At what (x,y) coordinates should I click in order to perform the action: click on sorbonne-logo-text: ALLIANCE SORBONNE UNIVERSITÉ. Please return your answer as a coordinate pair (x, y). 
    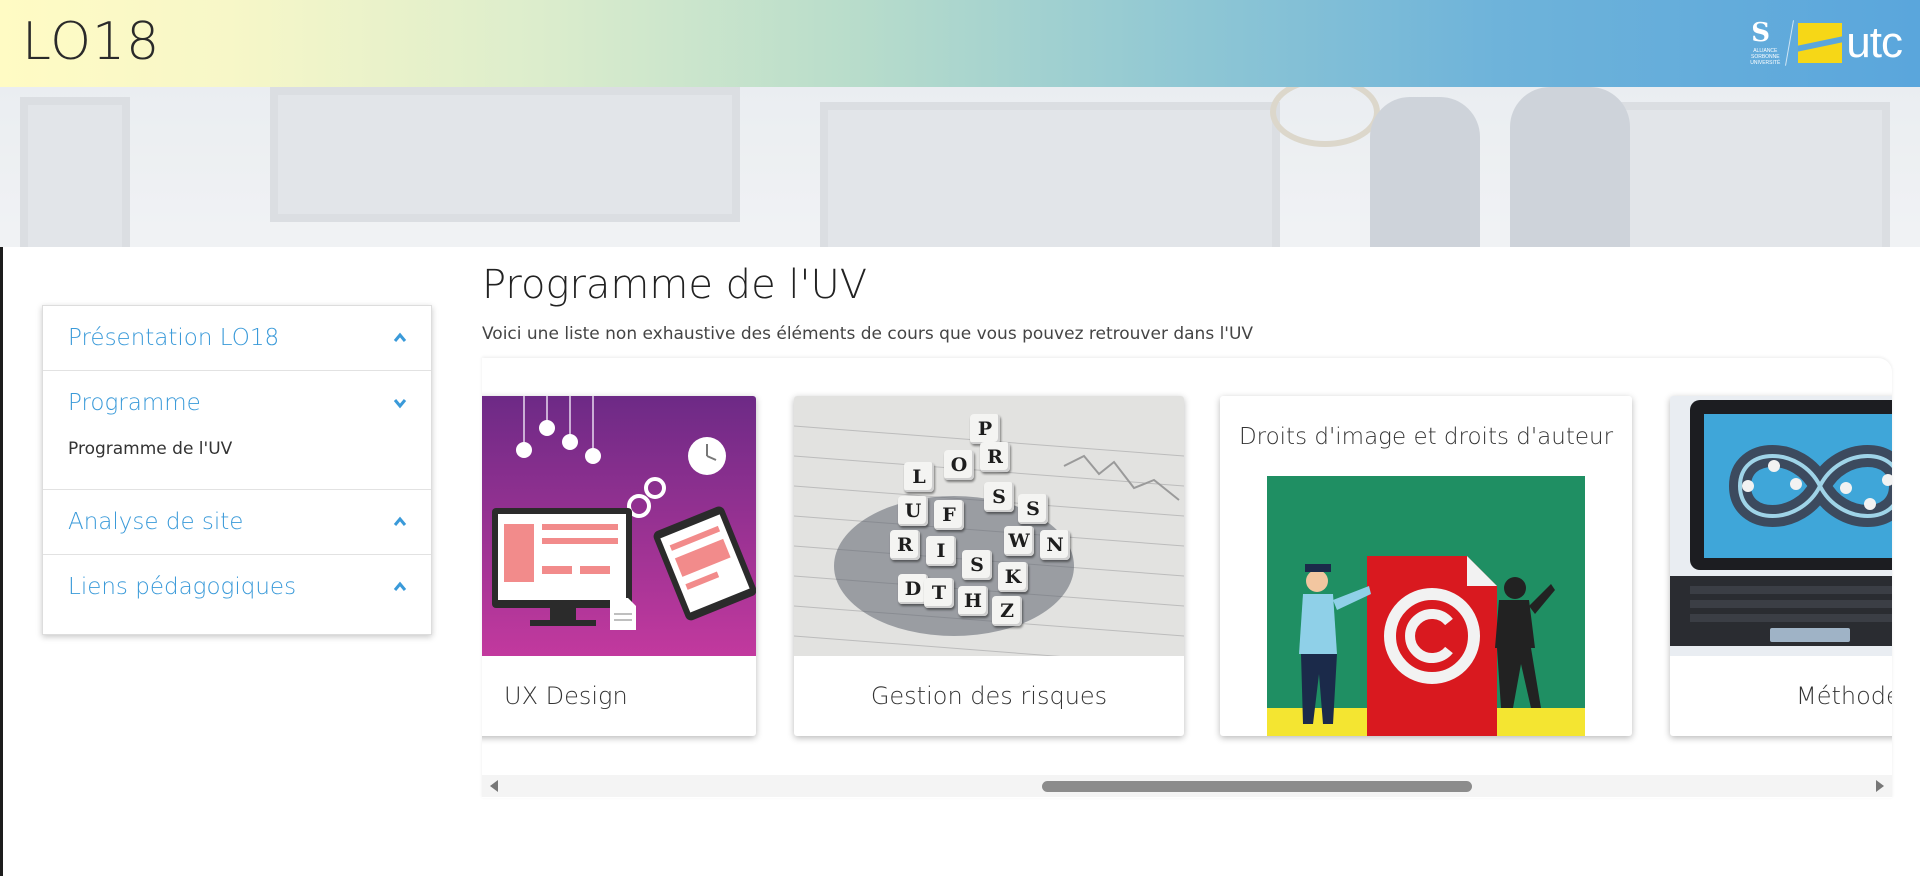
    Looking at the image, I should click on (1765, 57).